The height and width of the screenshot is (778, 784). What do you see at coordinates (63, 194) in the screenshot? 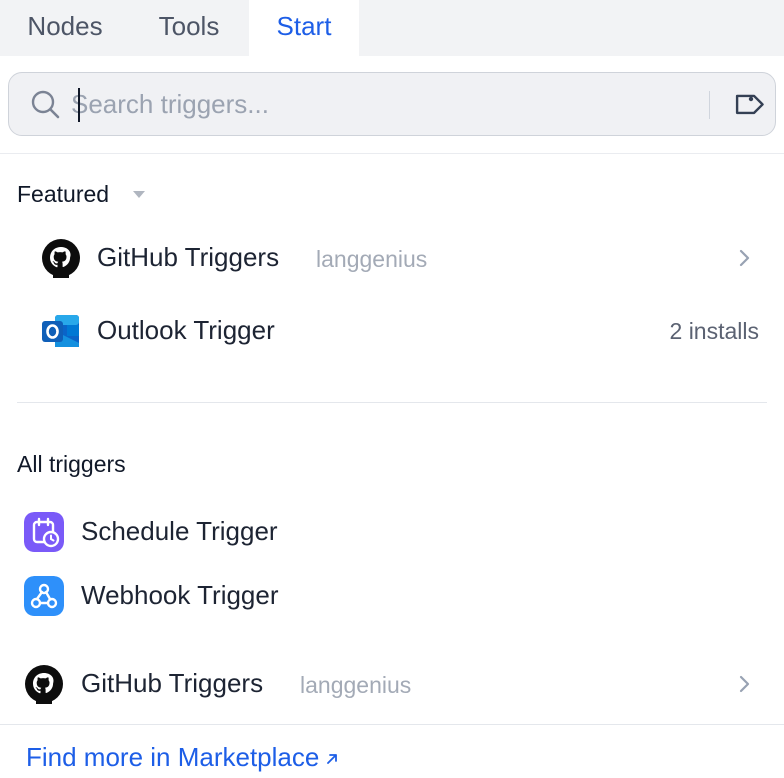
I see `featured-title: Featured` at bounding box center [63, 194].